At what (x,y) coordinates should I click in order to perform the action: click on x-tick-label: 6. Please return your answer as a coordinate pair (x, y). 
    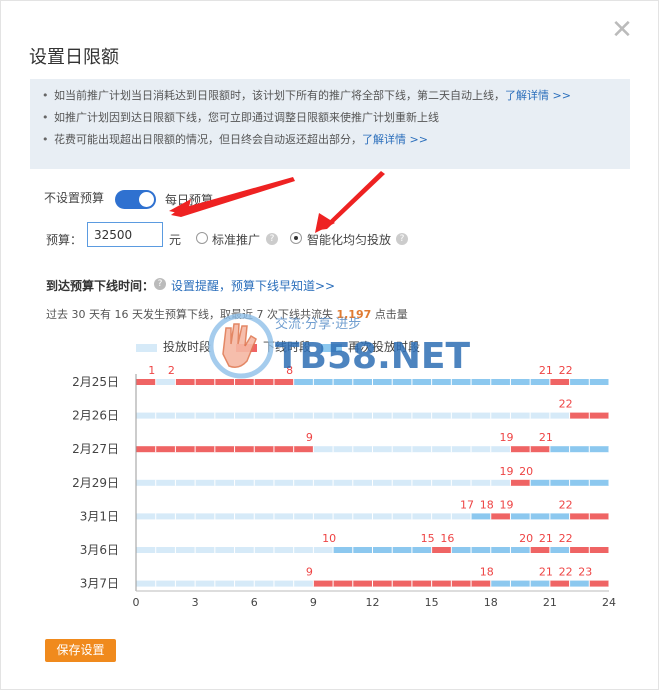
    Looking at the image, I should click on (254, 602).